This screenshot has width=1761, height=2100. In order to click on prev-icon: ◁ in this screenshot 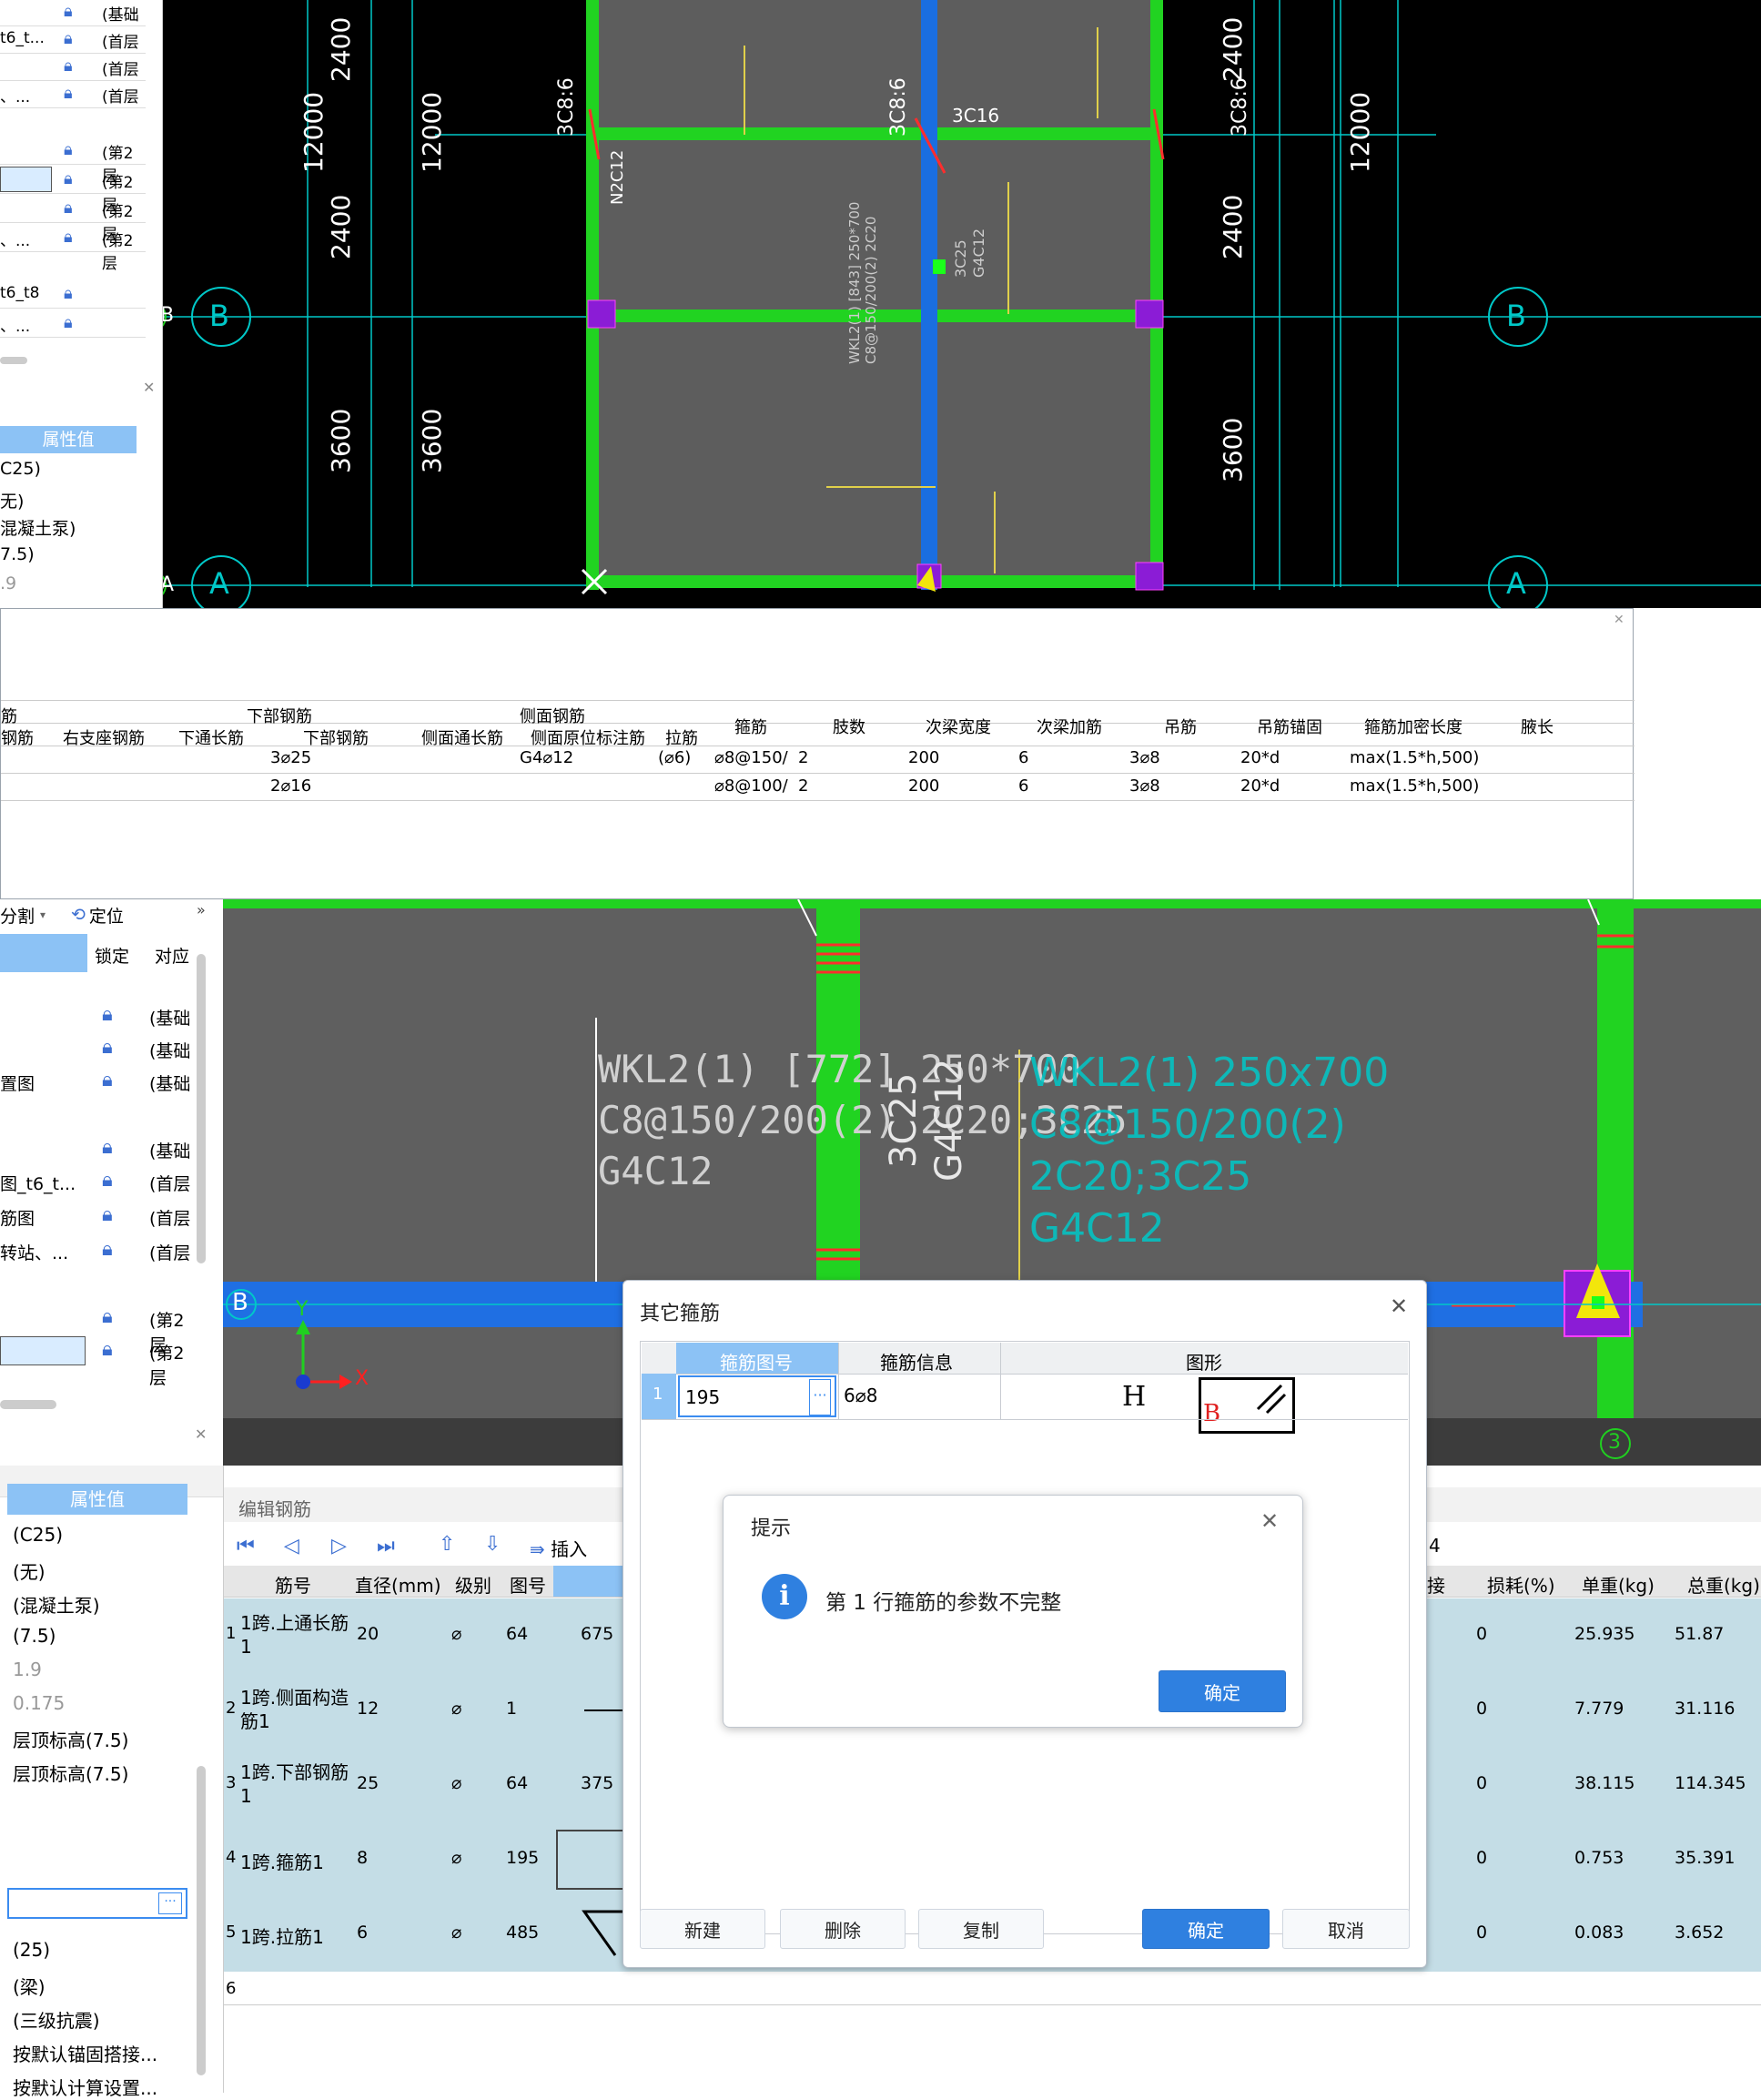, I will do `click(291, 1546)`.